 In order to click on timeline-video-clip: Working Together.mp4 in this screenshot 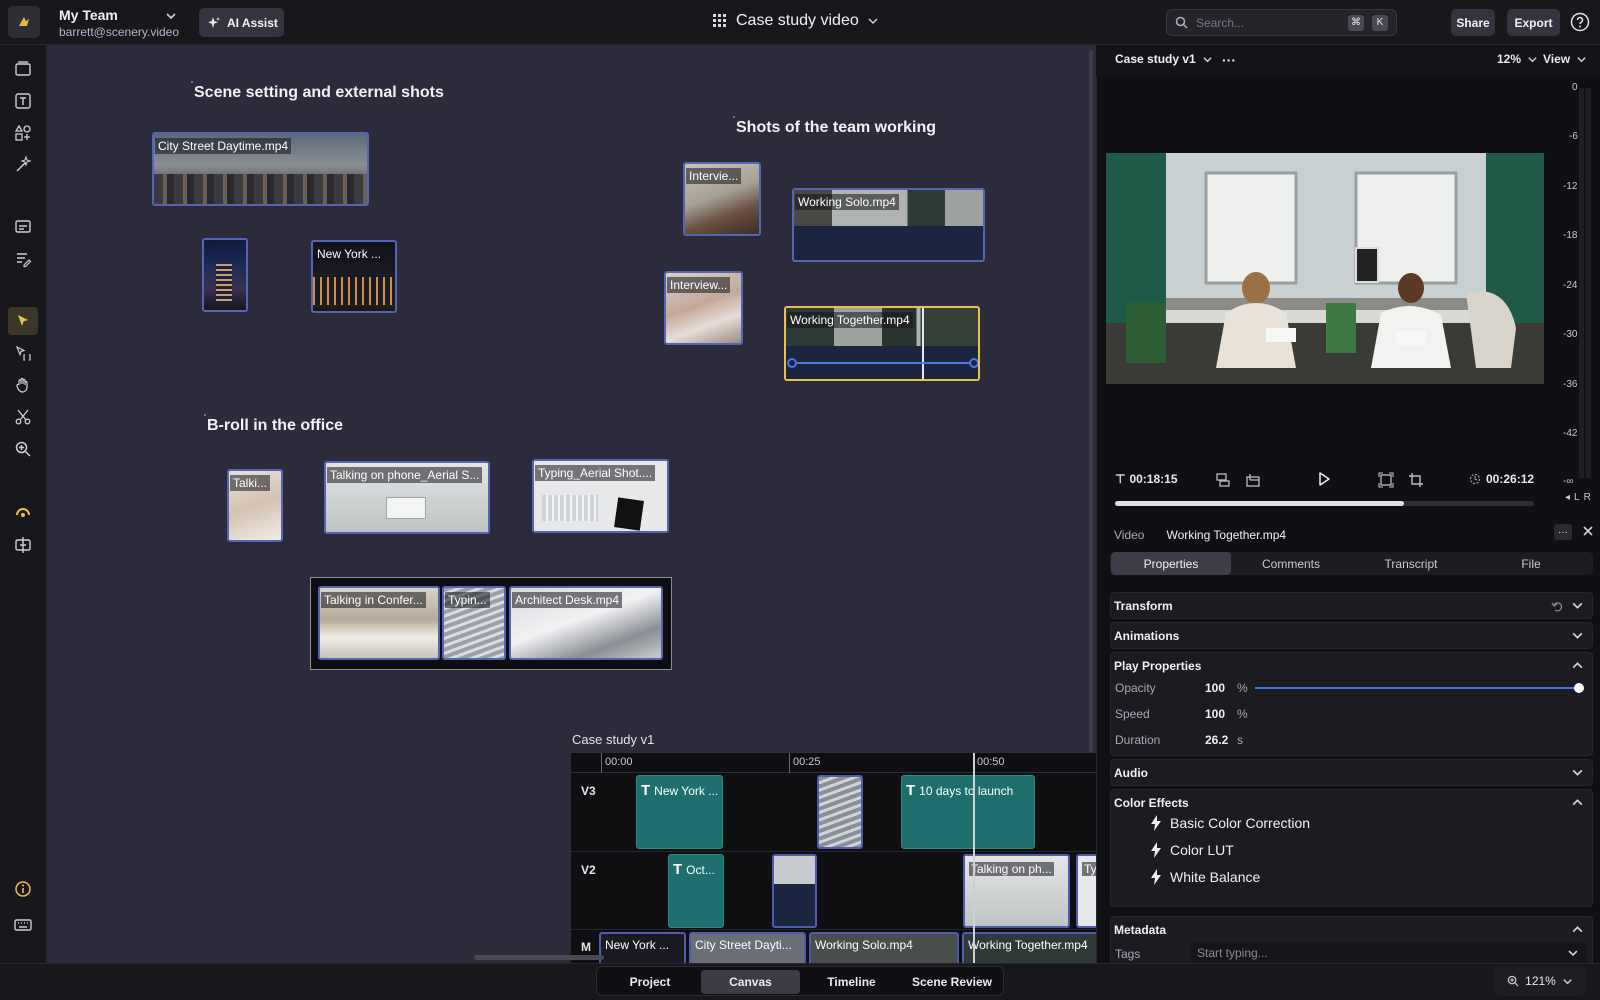, I will do `click(1029, 947)`.